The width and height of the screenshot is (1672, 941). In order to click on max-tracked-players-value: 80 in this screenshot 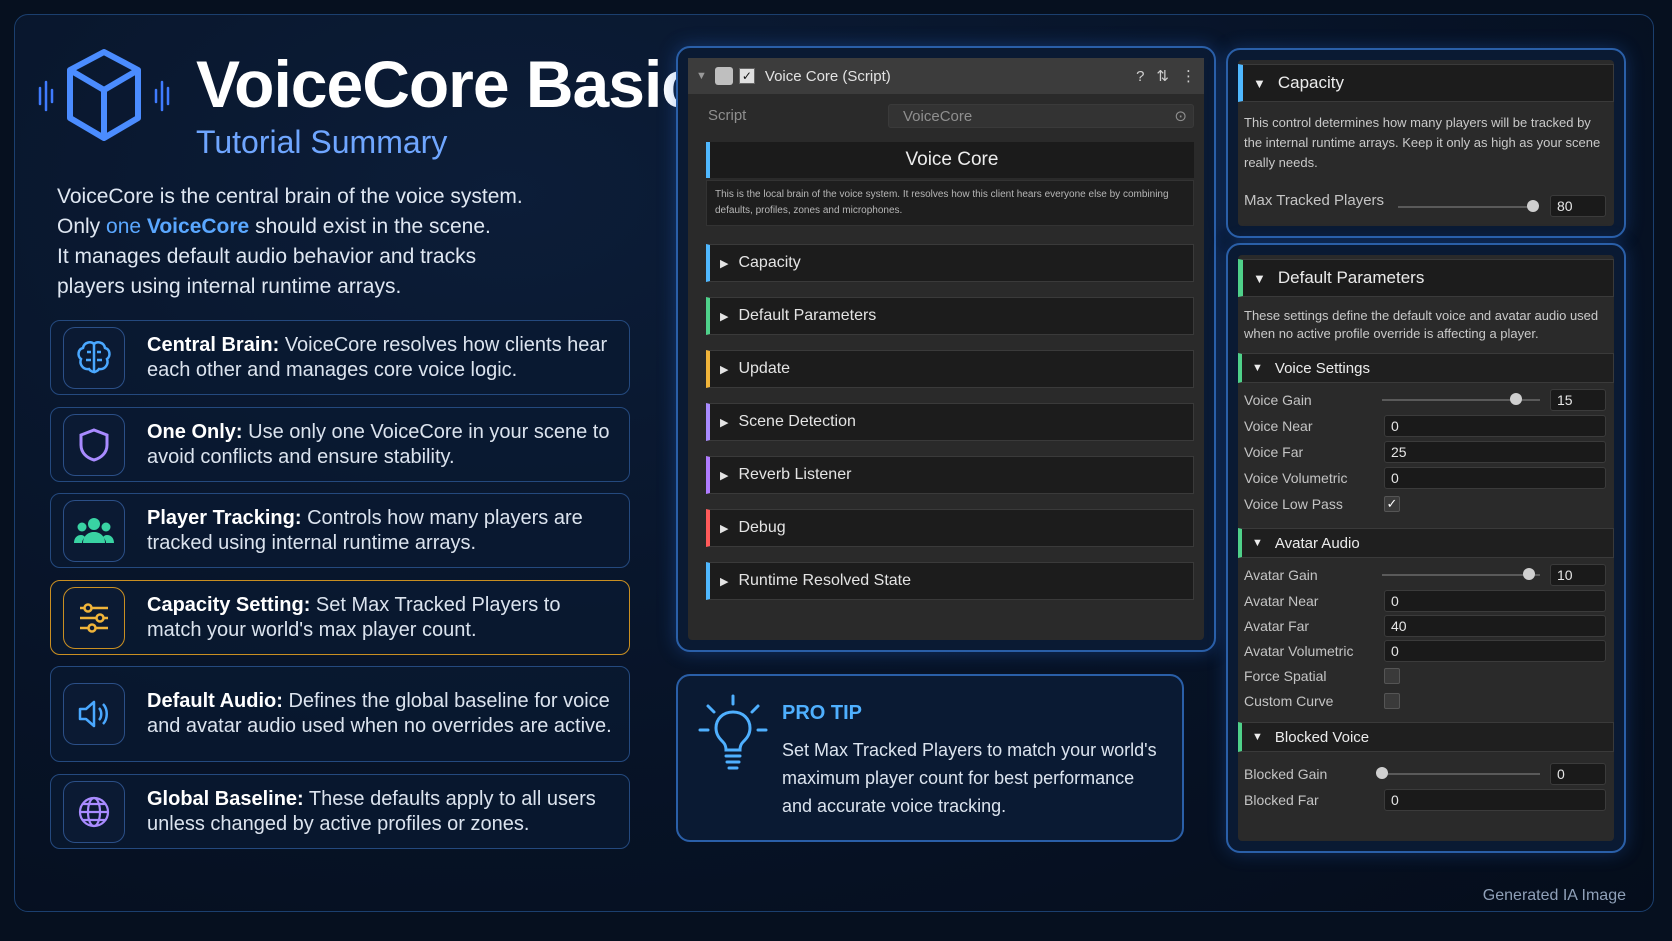, I will do `click(1578, 206)`.